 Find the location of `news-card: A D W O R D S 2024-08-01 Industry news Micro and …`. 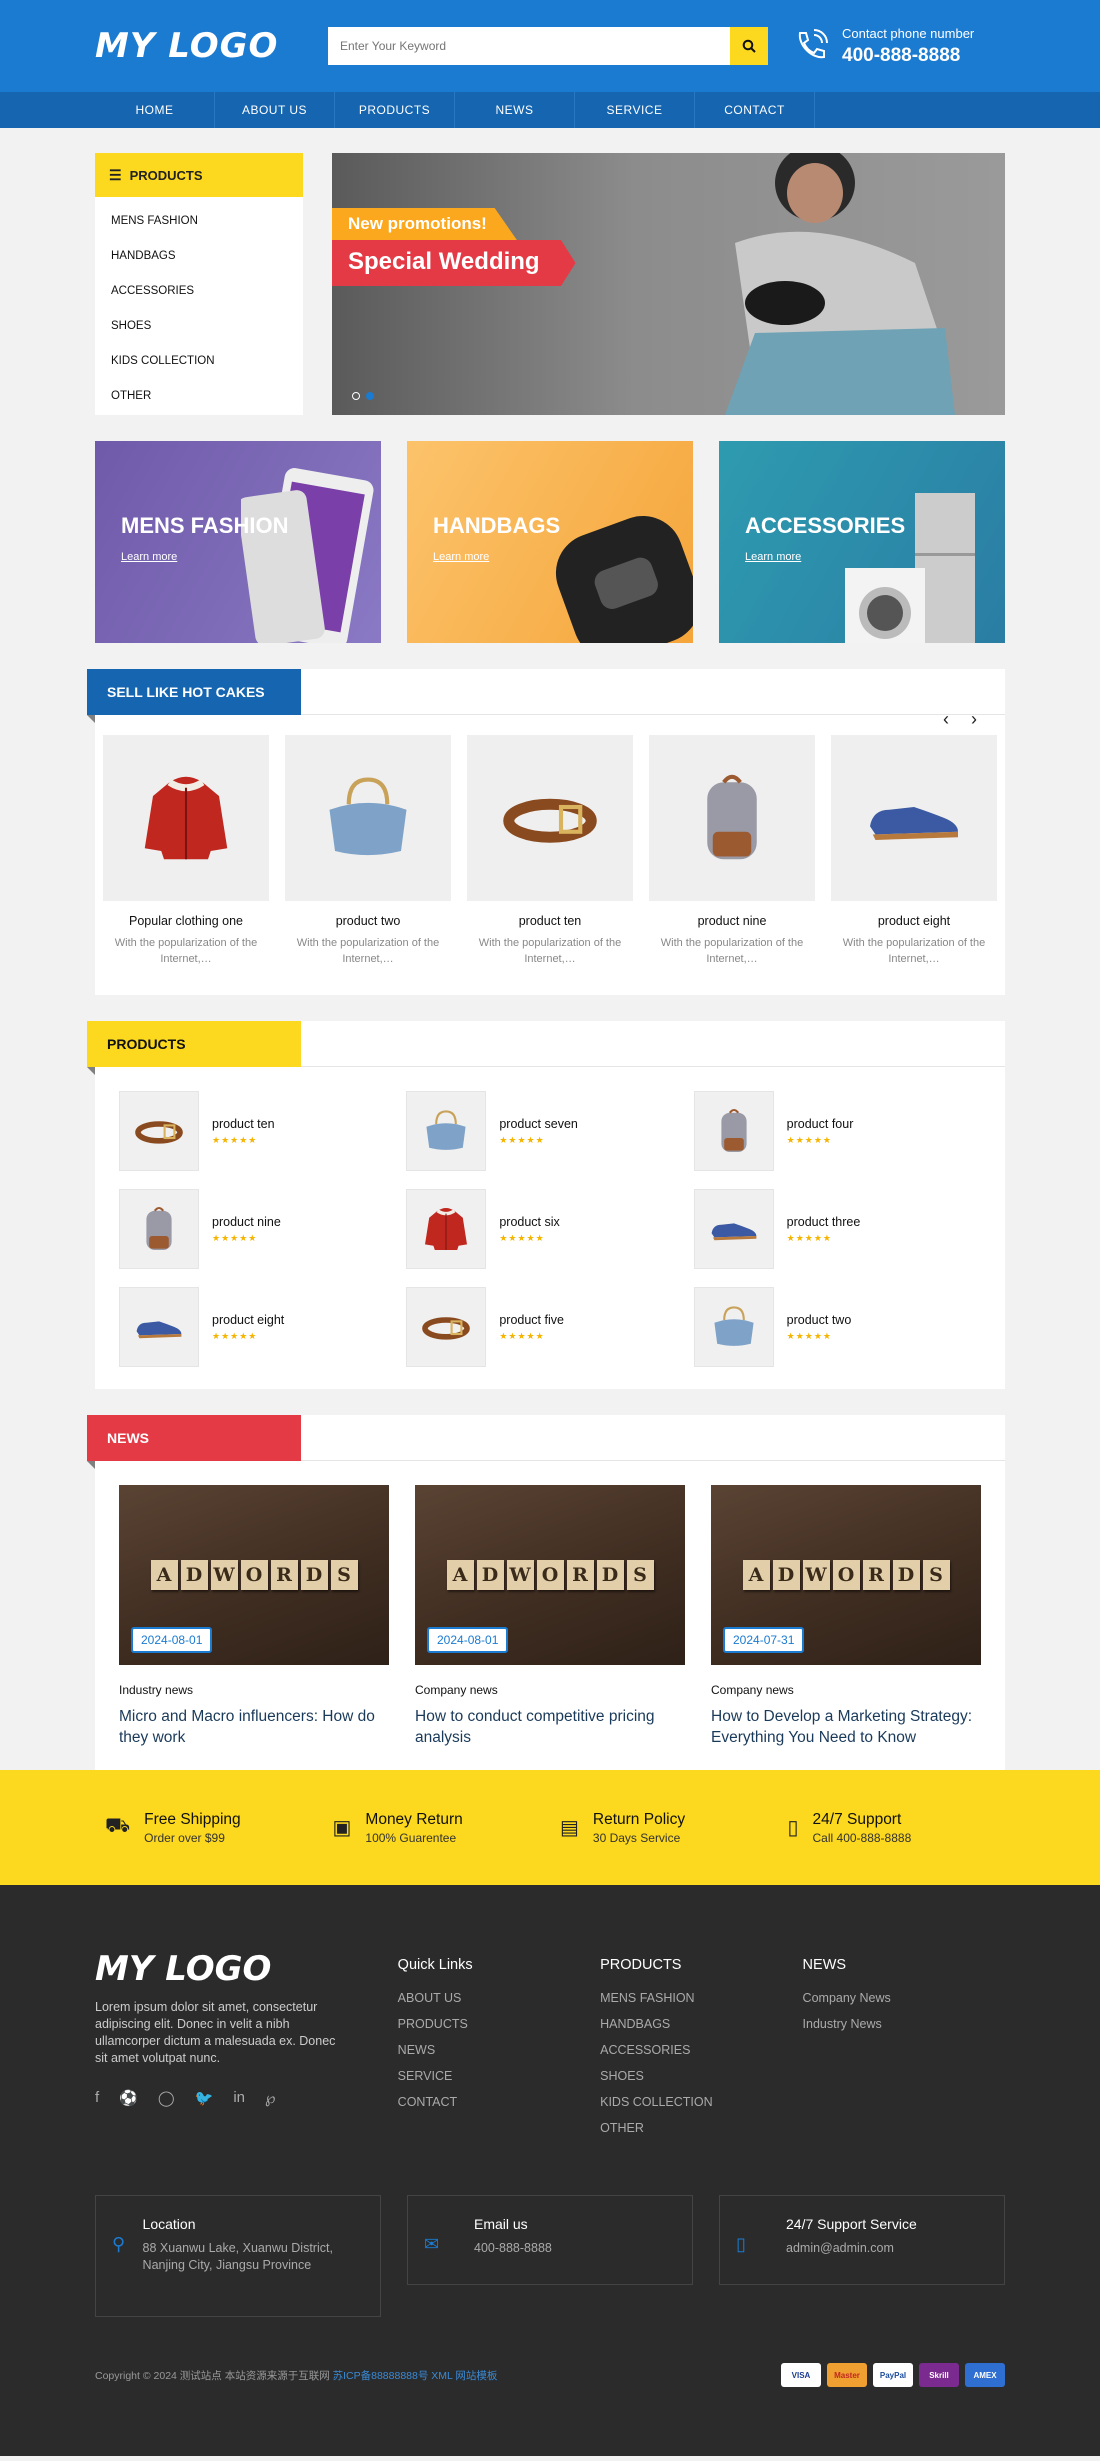

news-card: A D W O R D S 2024-08-01 Industry news Micro and … is located at coordinates (254, 1616).